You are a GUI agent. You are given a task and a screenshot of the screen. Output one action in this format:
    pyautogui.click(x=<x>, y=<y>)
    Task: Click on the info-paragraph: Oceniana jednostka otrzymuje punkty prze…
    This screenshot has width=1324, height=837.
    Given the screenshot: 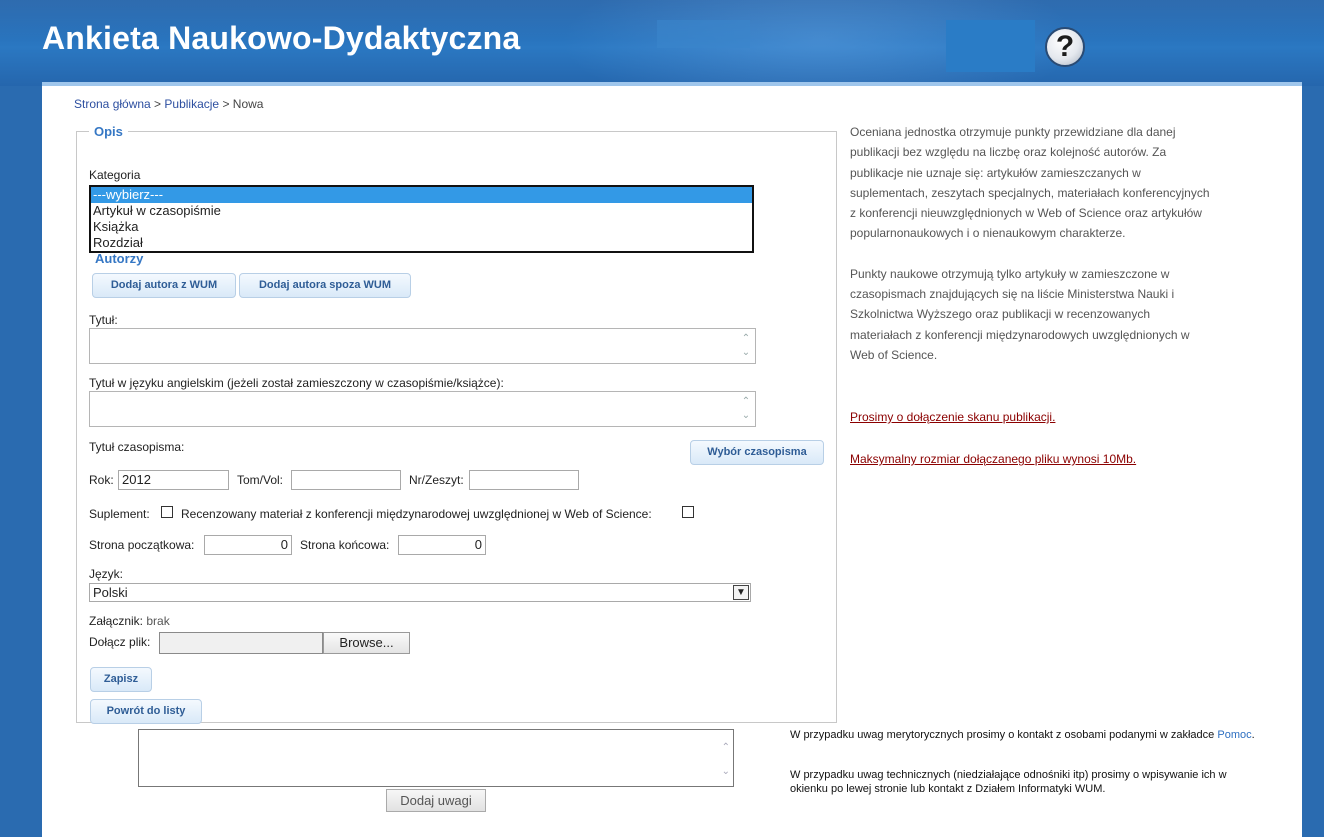 What is the action you would take?
    pyautogui.click(x=1030, y=183)
    